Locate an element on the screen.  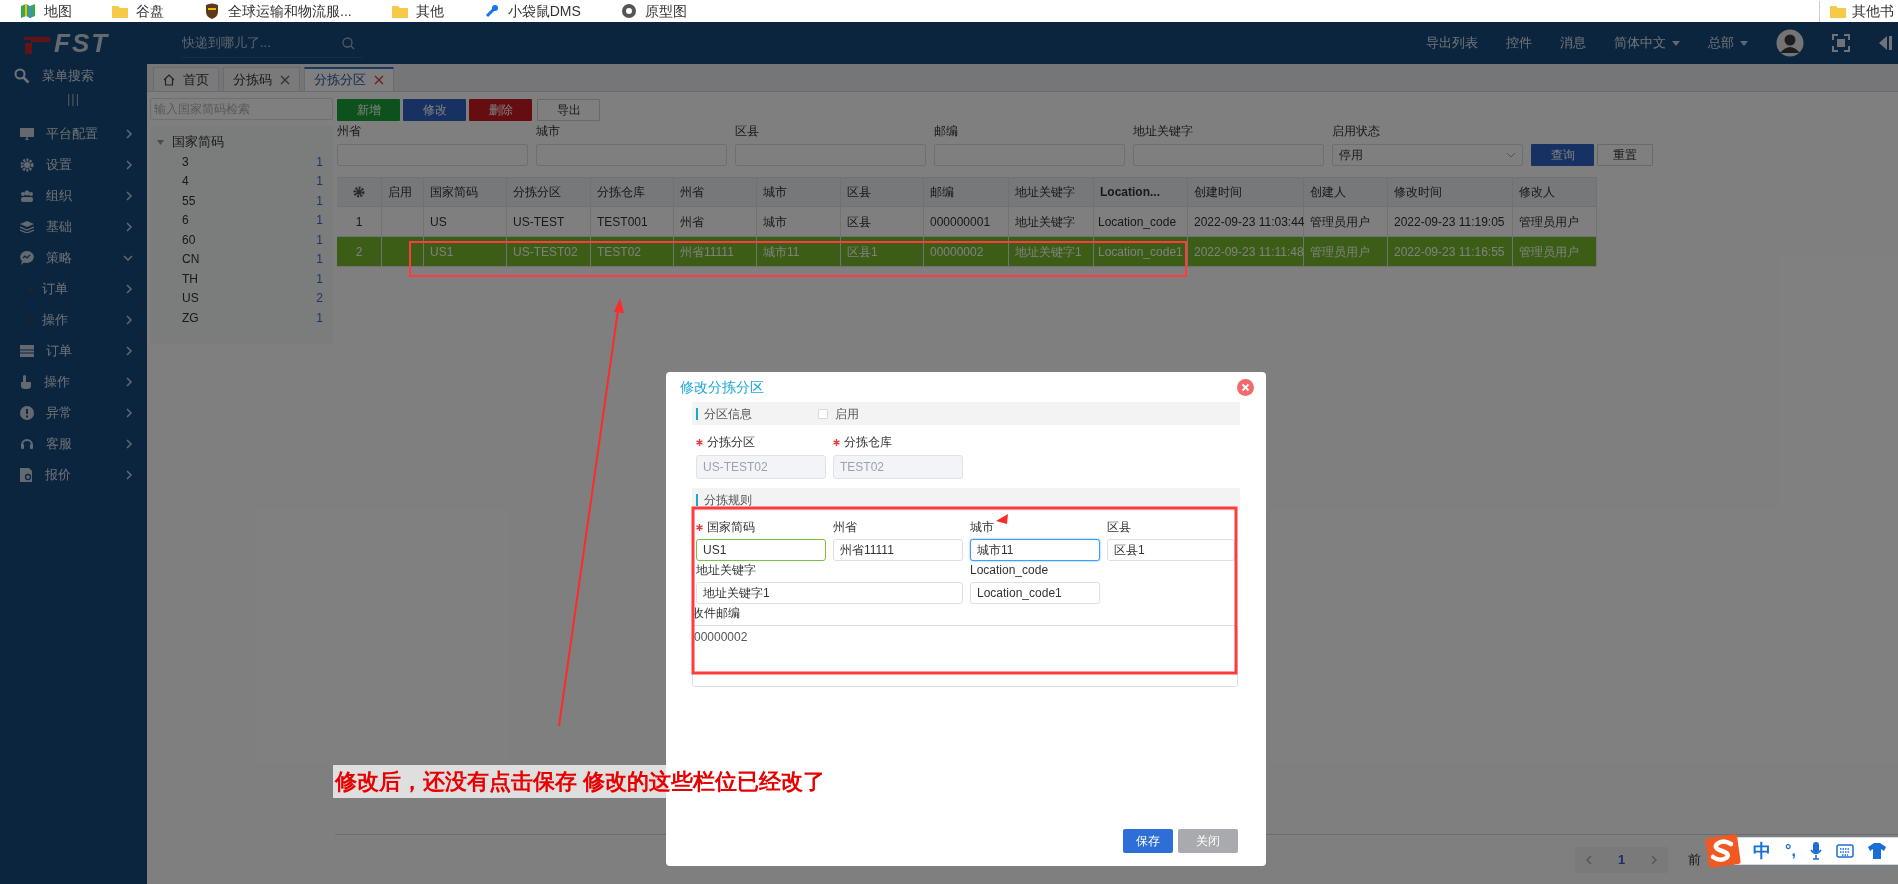
tree-node: 55 is located at coordinates (189, 200).